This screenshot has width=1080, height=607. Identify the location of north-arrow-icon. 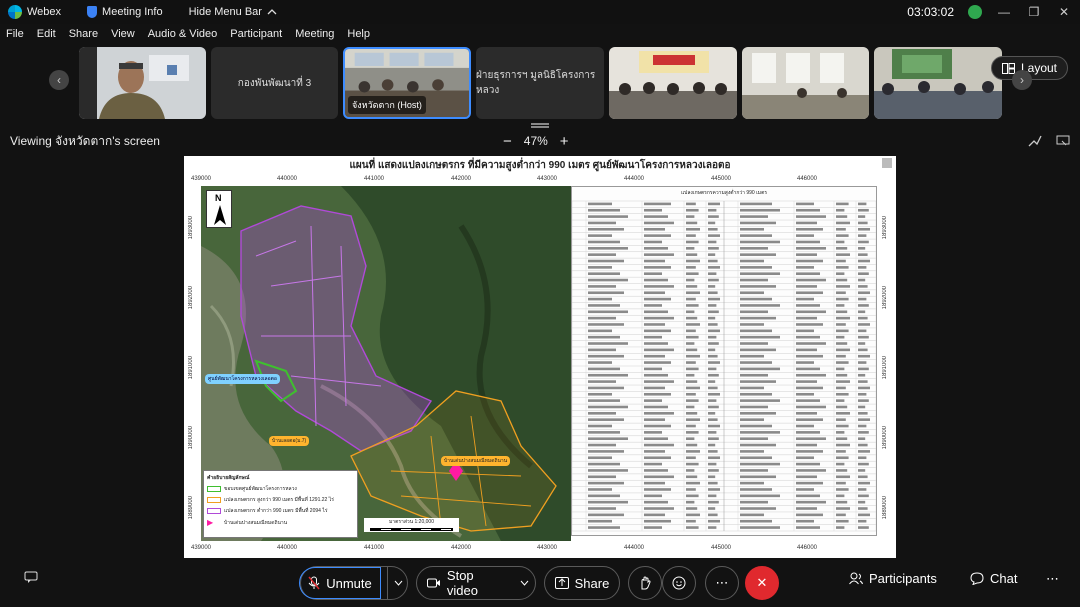
(220, 215).